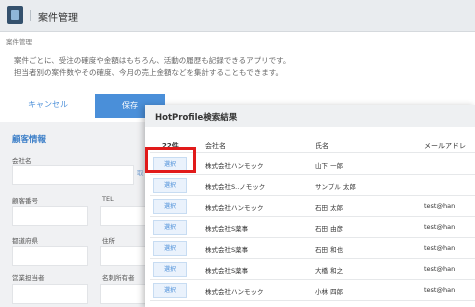  Describe the element at coordinates (50, 216) in the screenshot. I see `account-number-field` at that location.